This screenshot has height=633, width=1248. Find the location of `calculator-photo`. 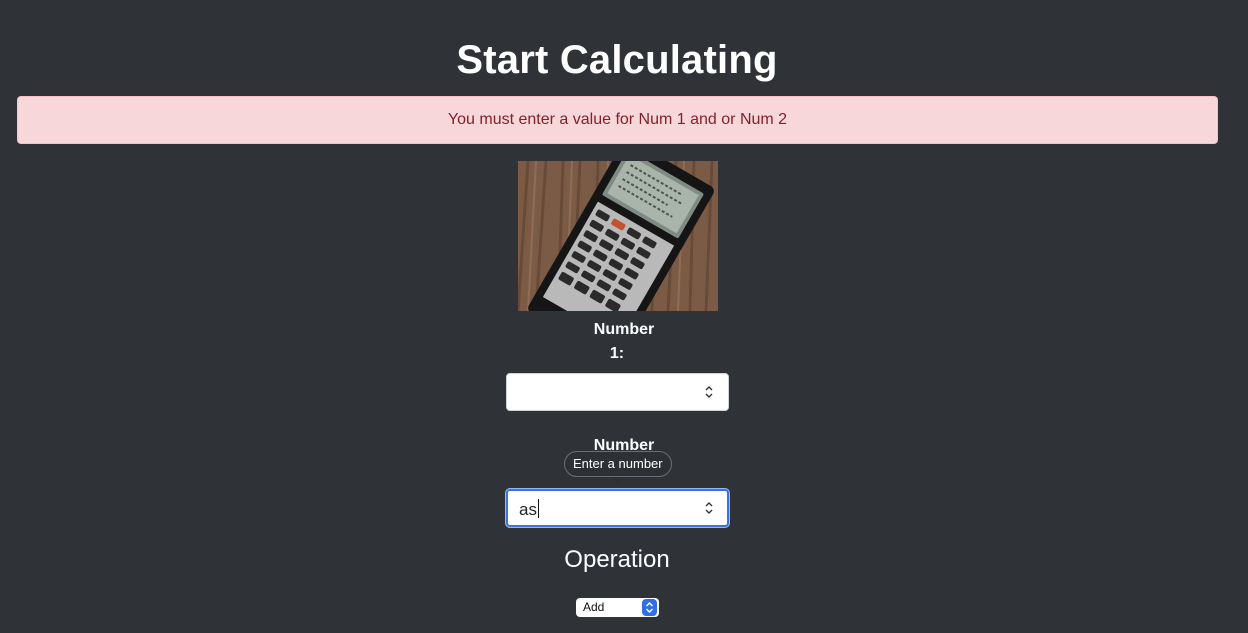

calculator-photo is located at coordinates (618, 236).